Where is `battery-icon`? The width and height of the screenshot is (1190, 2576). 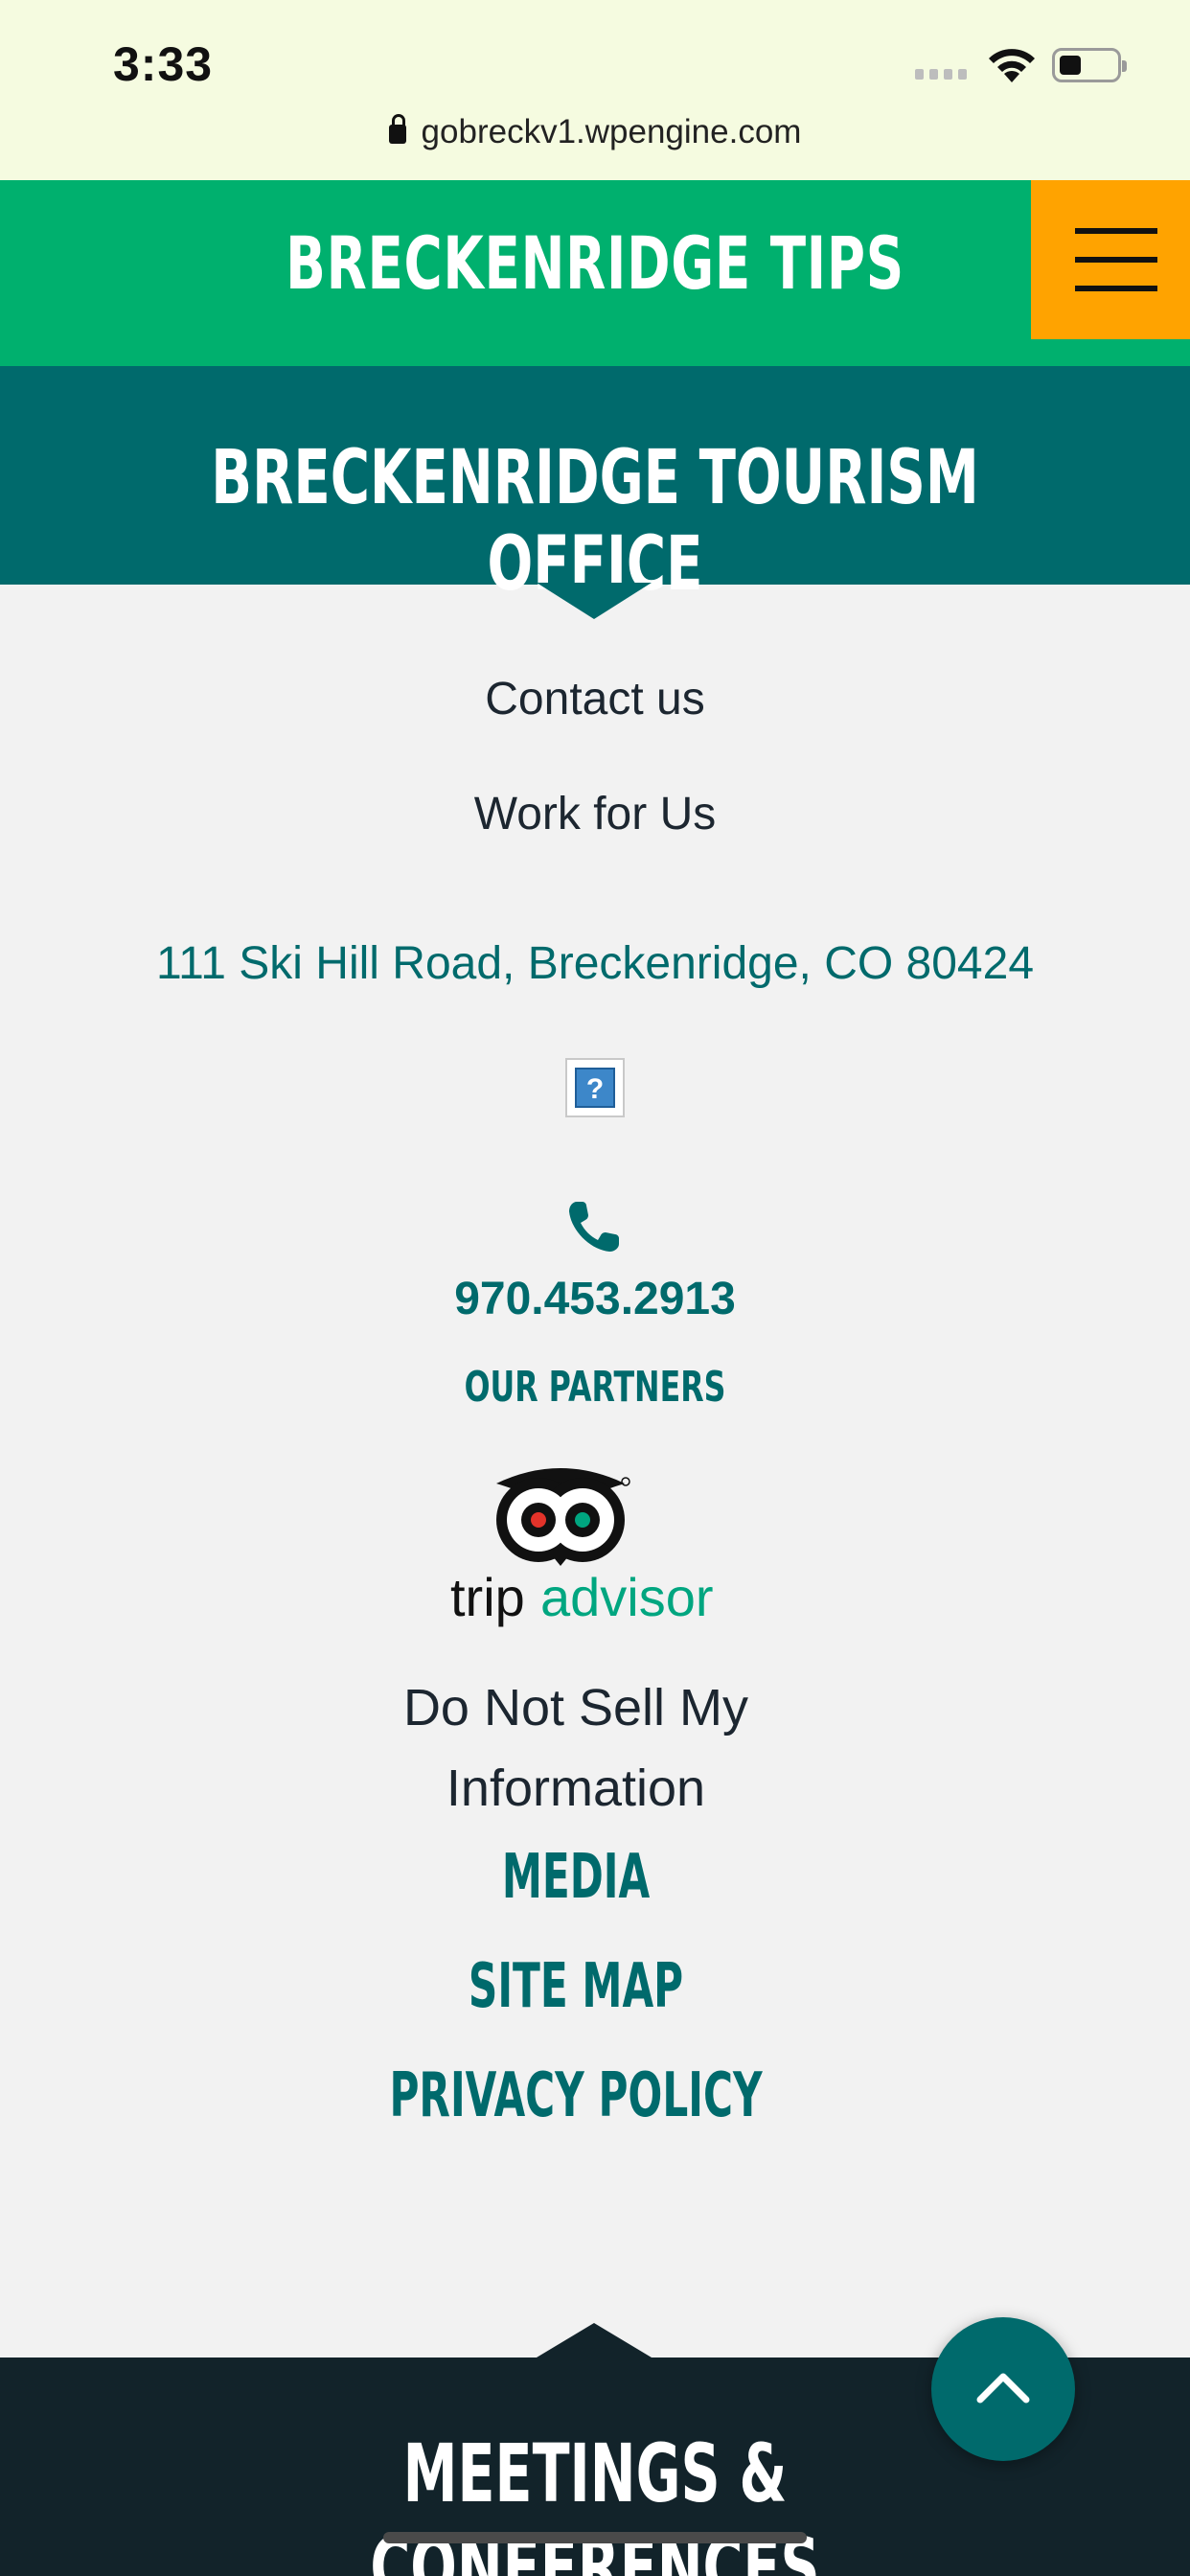 battery-icon is located at coordinates (1090, 65).